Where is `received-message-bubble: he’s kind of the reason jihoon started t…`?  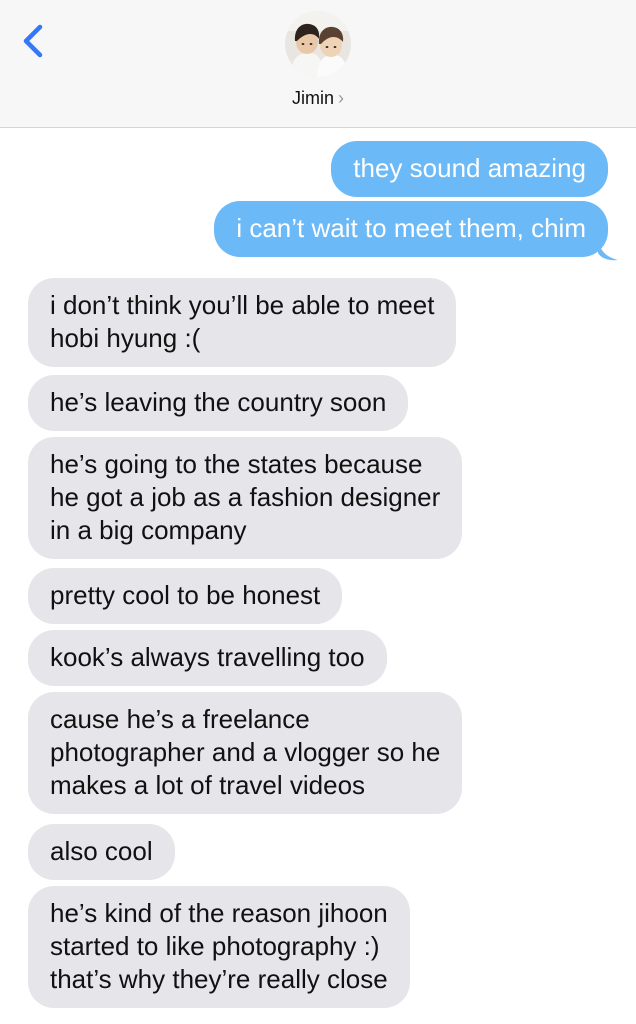 received-message-bubble: he’s kind of the reason jihoon started t… is located at coordinates (219, 947).